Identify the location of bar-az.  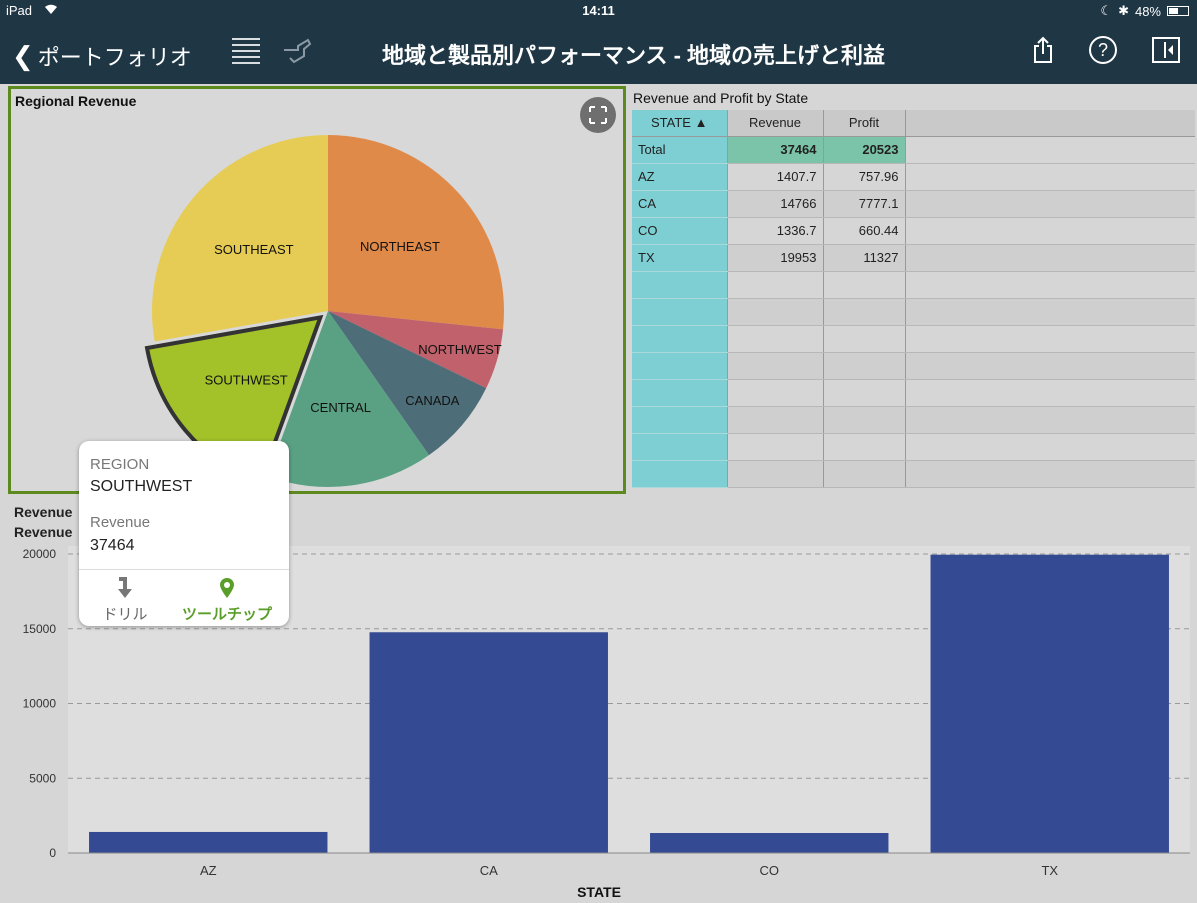
(208, 842).